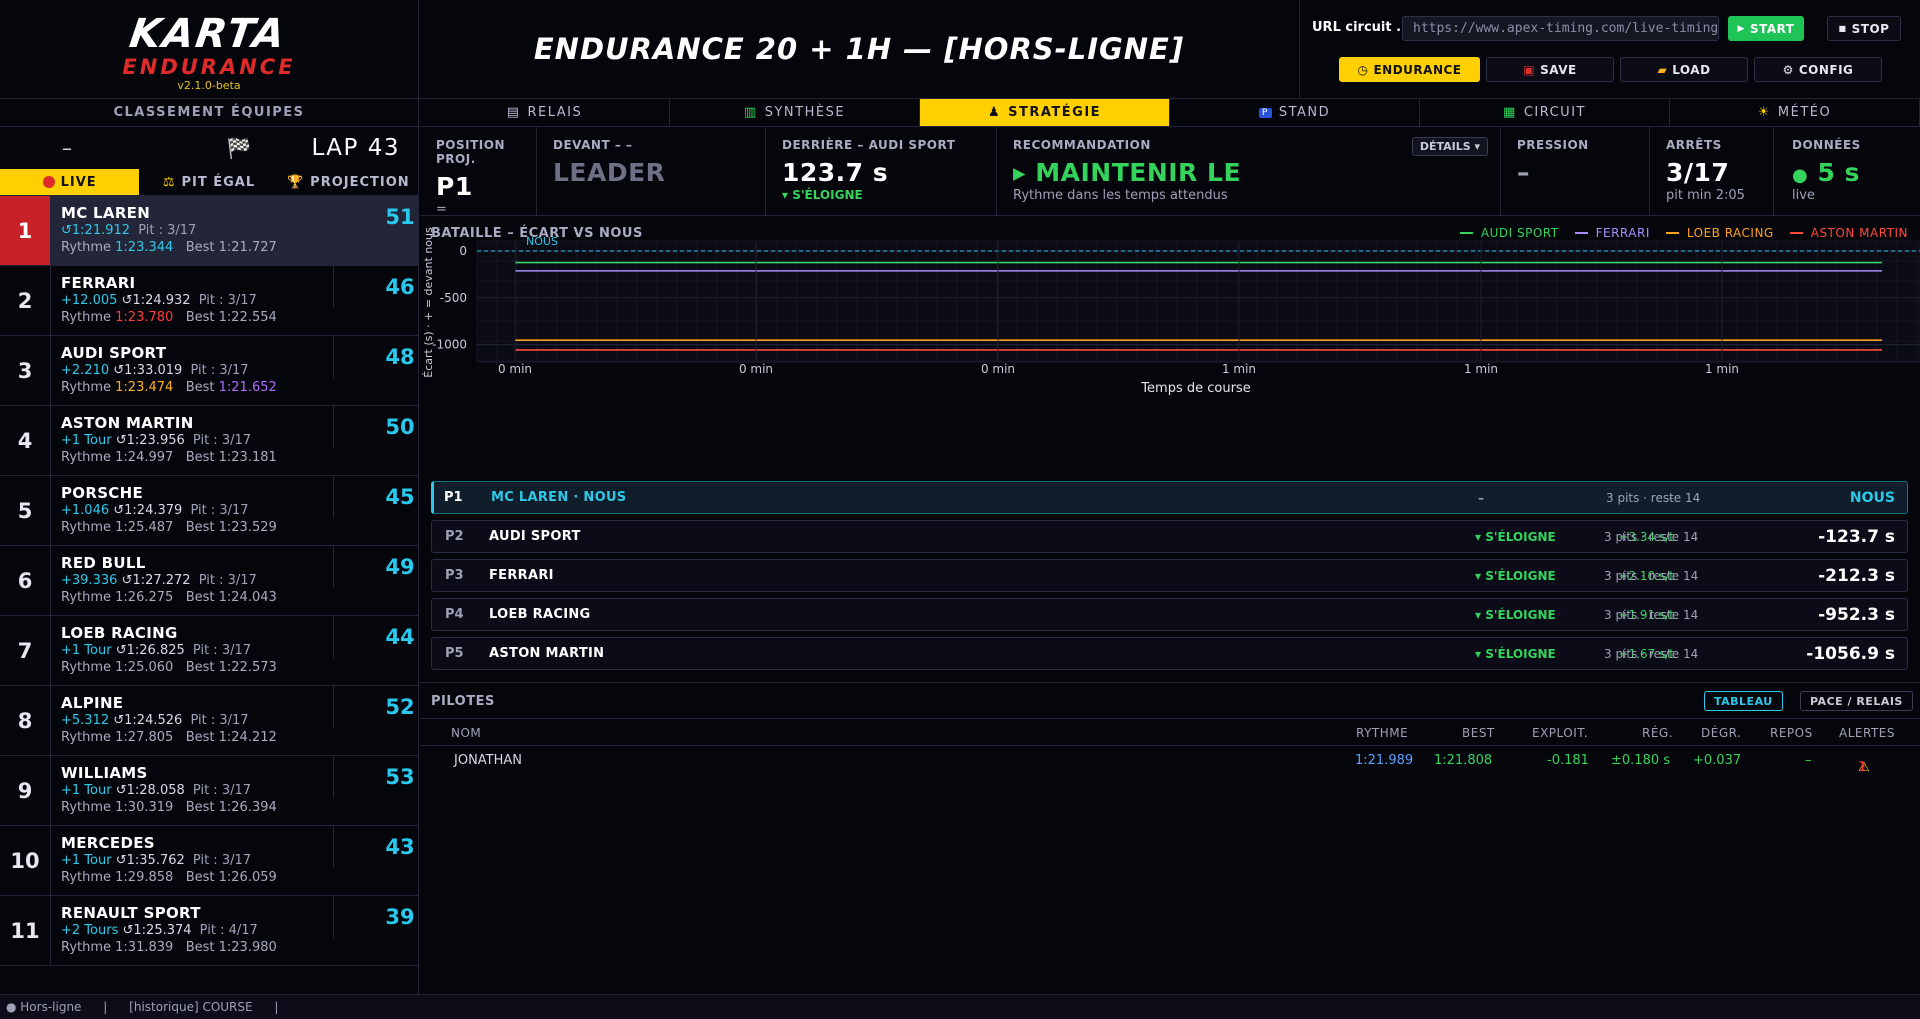 Image resolution: width=1920 pixels, height=1019 pixels. Describe the element at coordinates (513, 112) in the screenshot. I see `clipboard-icon: ▤` at that location.